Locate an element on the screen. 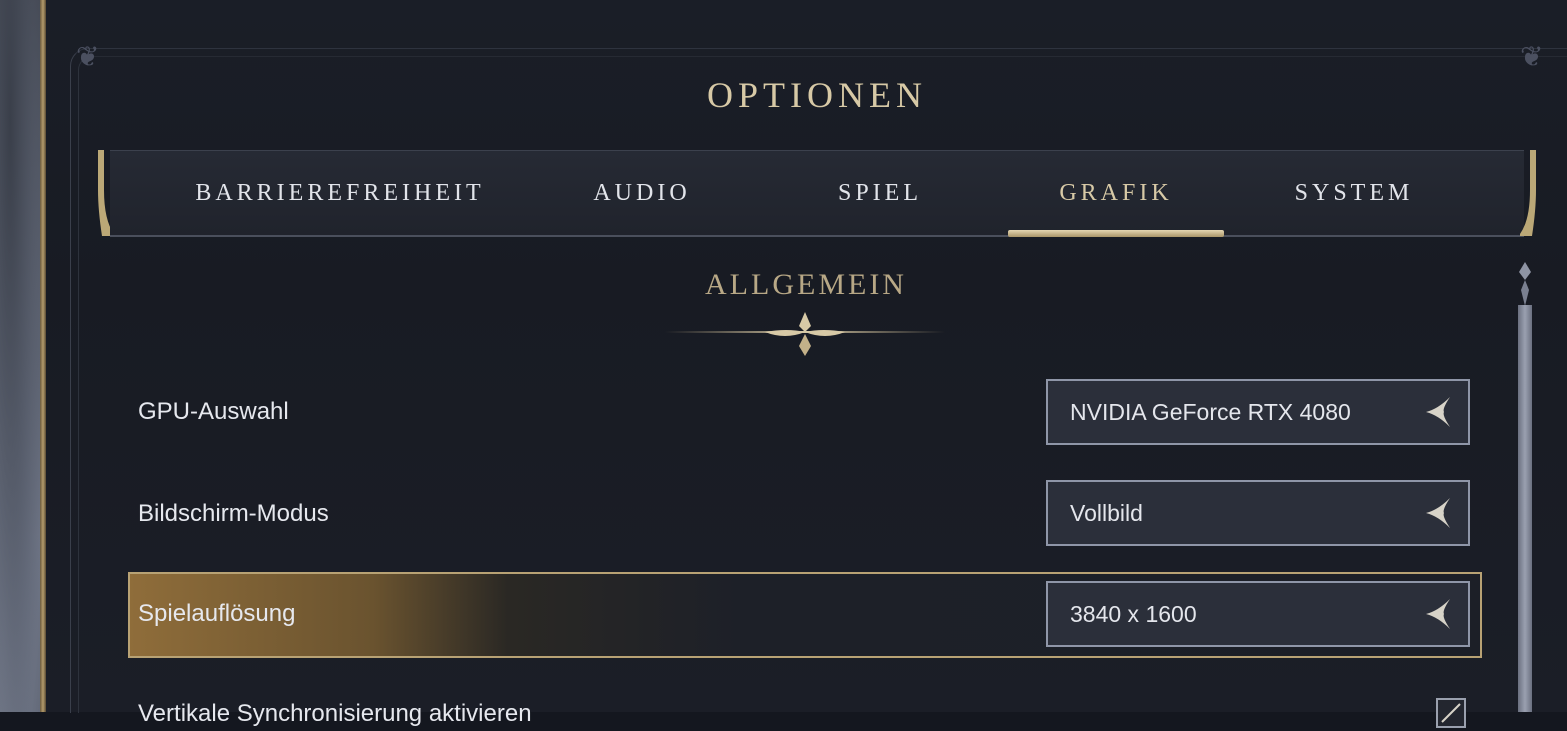 The width and height of the screenshot is (1567, 731). fleur-ornament-icon is located at coordinates (805, 334).